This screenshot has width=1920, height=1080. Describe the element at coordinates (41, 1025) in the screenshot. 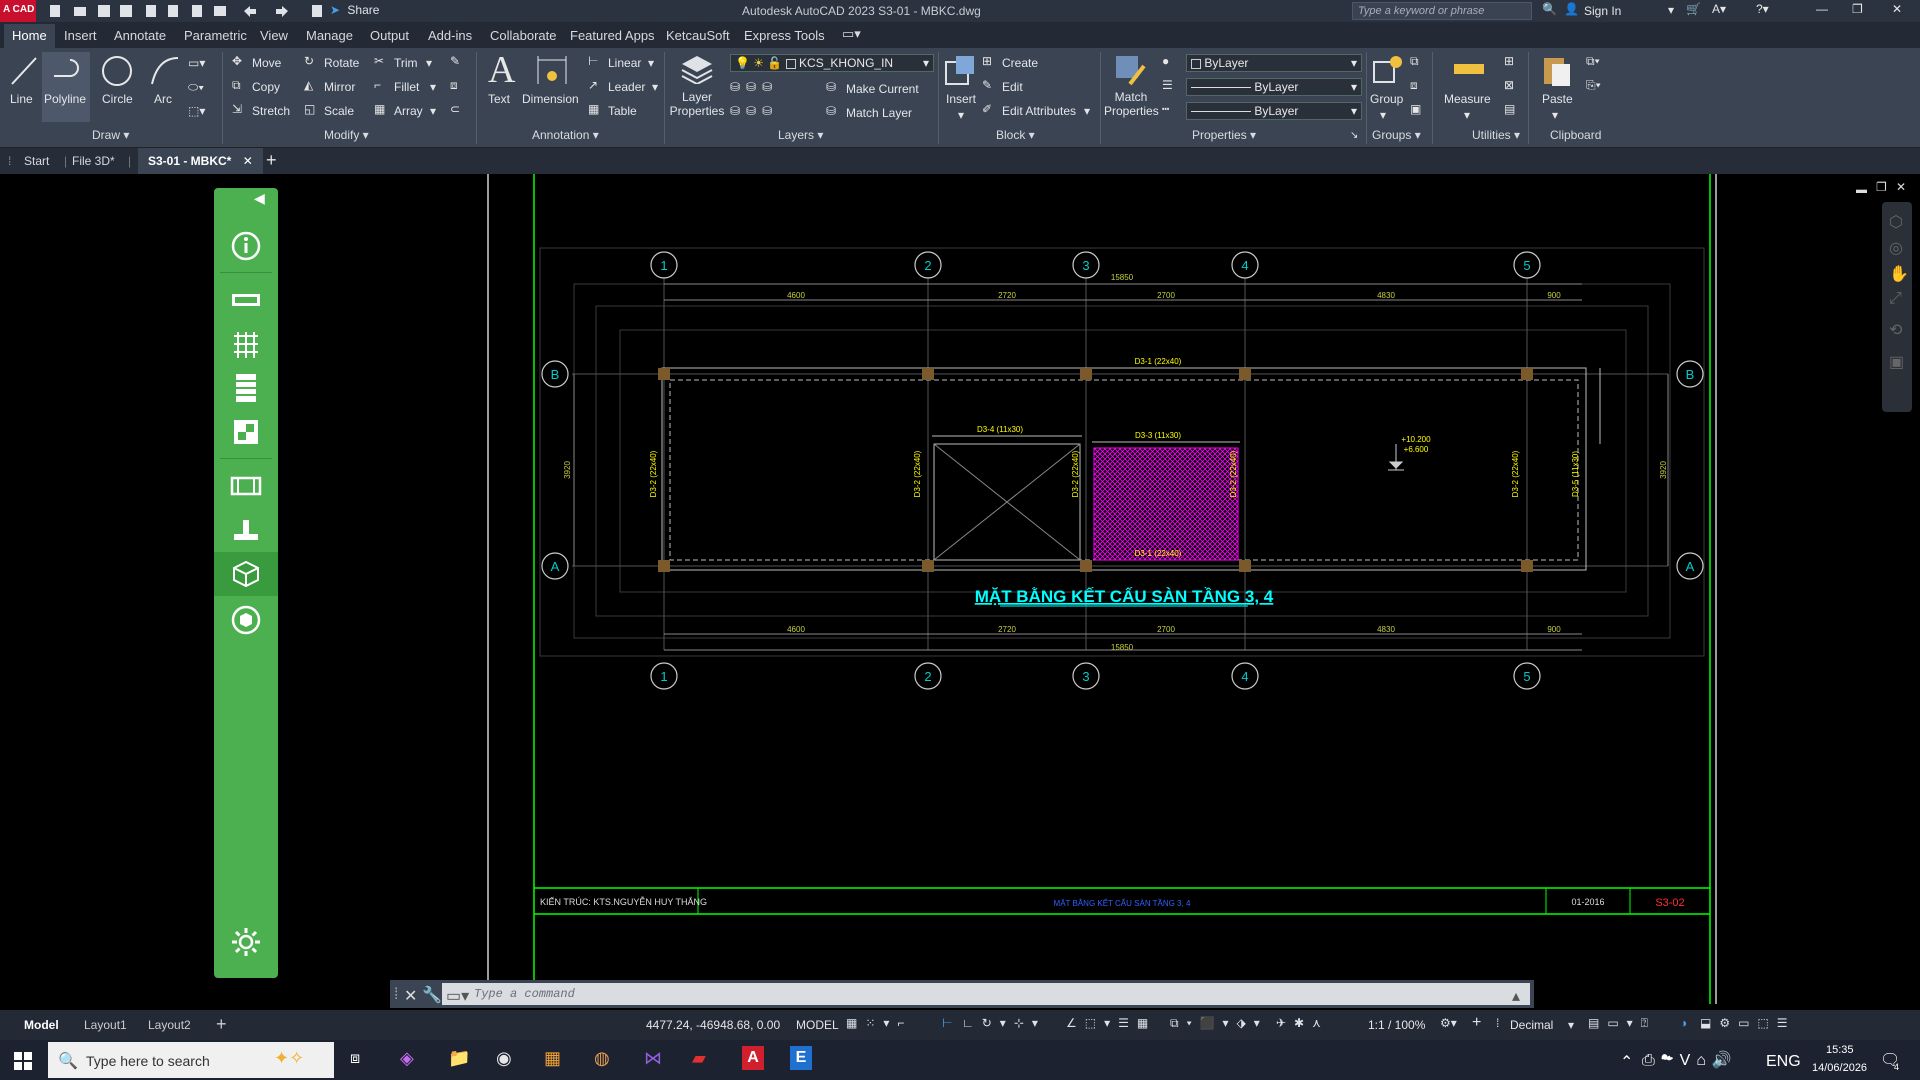

I see `tab-model: Model` at that location.